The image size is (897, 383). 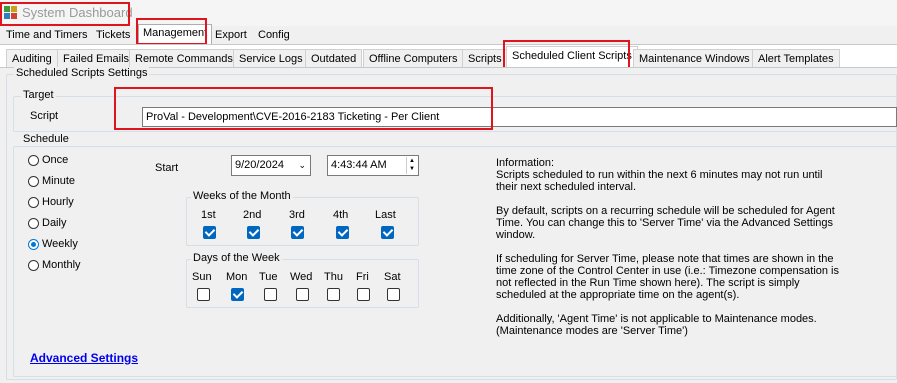 What do you see at coordinates (413, 58) in the screenshot?
I see `subtab-offline-computers: Offline Computers` at bounding box center [413, 58].